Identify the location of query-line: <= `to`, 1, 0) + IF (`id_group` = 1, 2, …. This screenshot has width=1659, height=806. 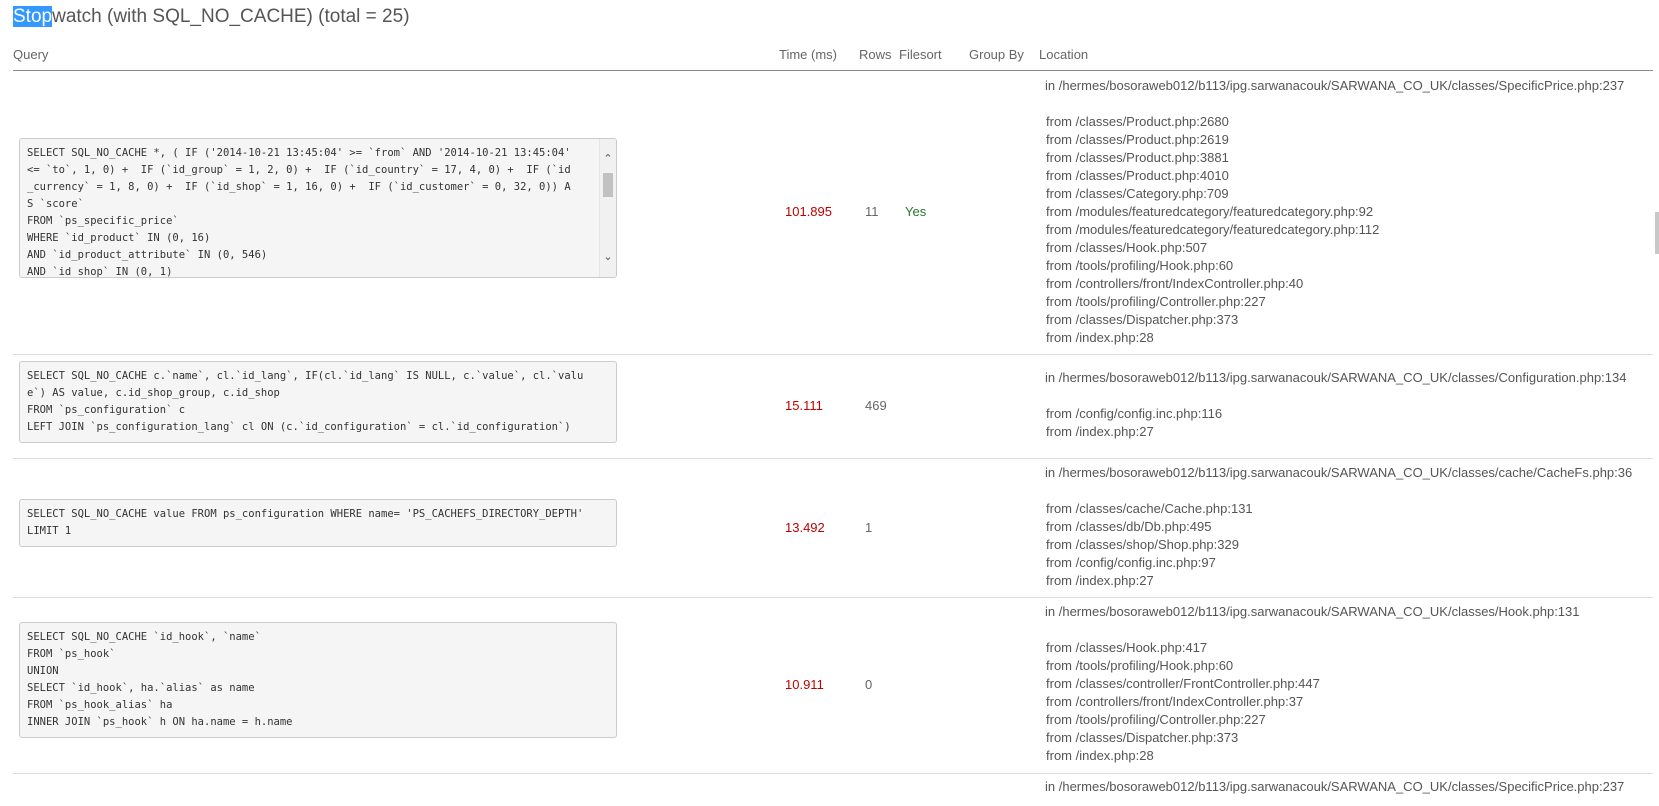
(299, 170).